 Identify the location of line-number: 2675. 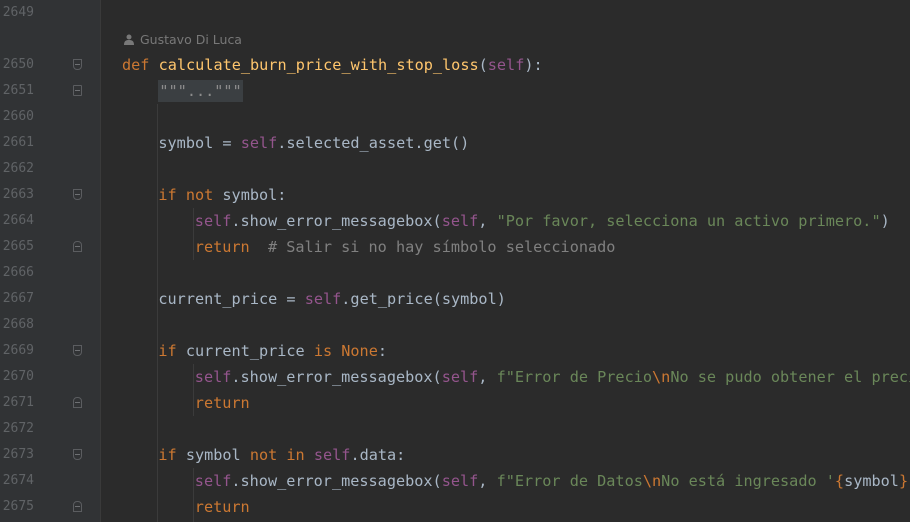
(18, 506).